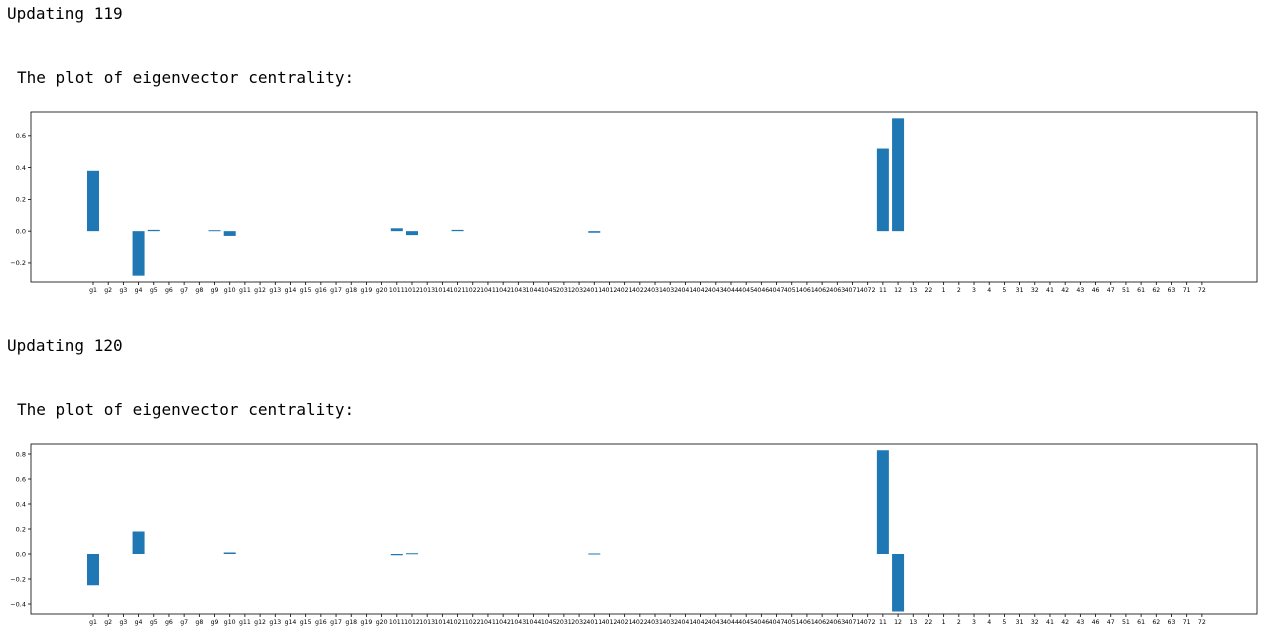 This screenshot has height=632, width=1267. I want to click on x-tick-label: g4, so click(139, 290).